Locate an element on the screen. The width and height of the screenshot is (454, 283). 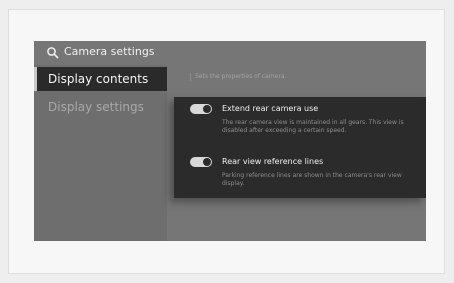
sidebar-item-label: Display contents is located at coordinates (98, 79).